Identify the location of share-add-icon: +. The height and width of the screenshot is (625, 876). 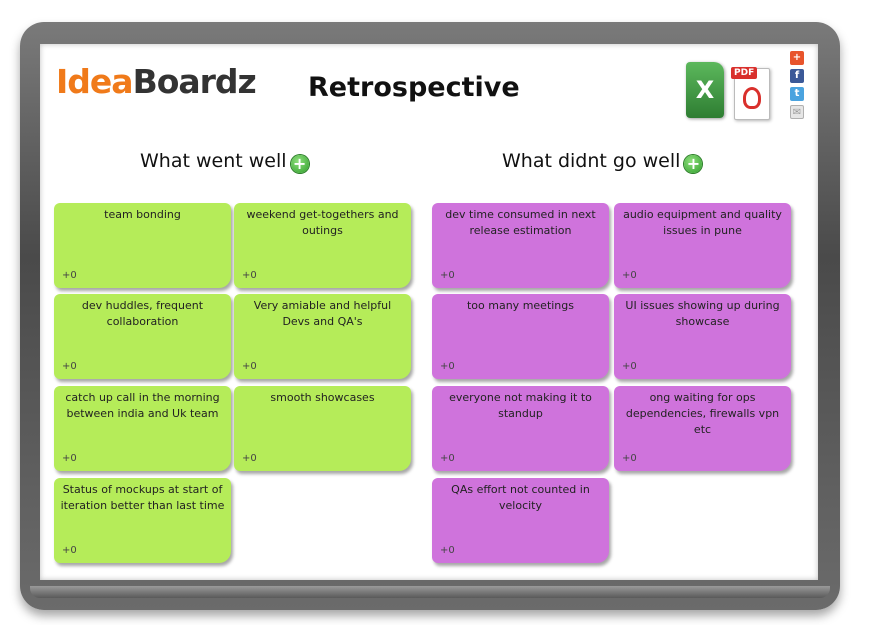
(797, 58).